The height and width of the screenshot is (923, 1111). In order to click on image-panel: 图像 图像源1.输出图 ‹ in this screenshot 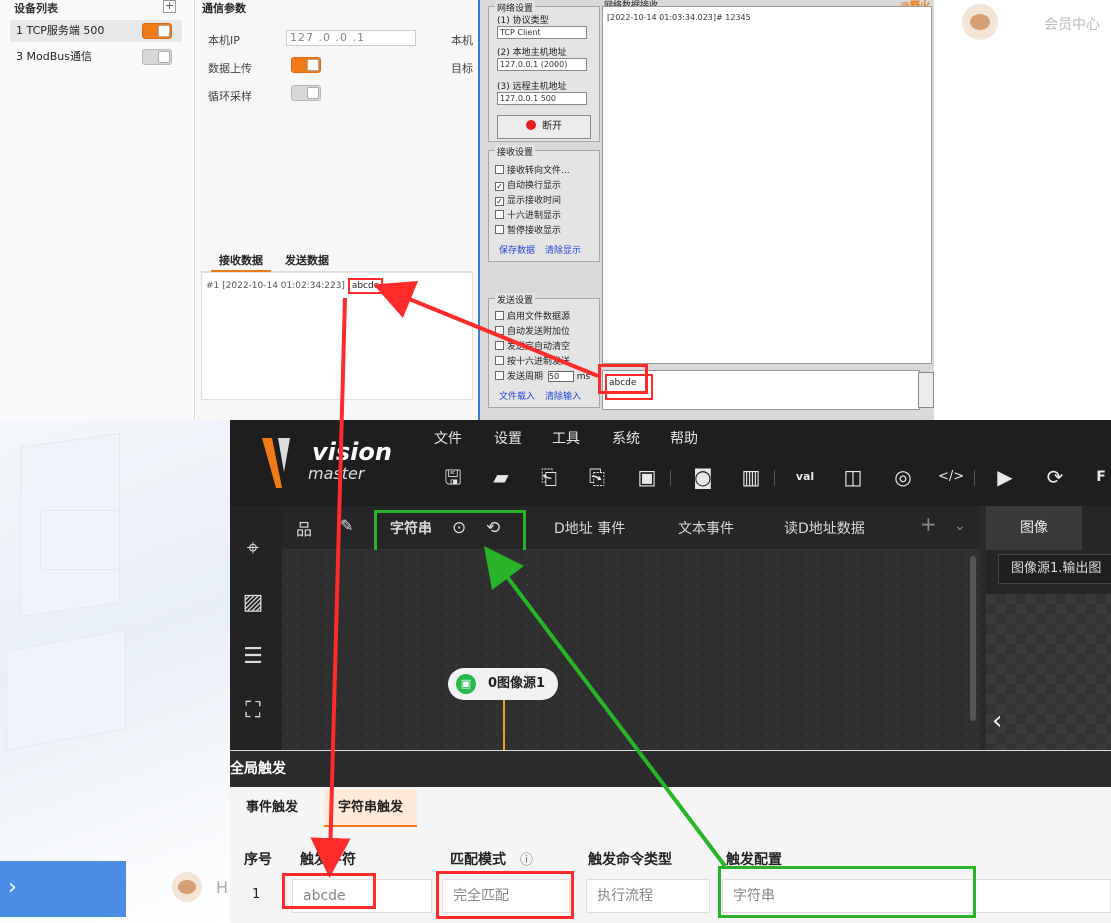, I will do `click(1048, 628)`.